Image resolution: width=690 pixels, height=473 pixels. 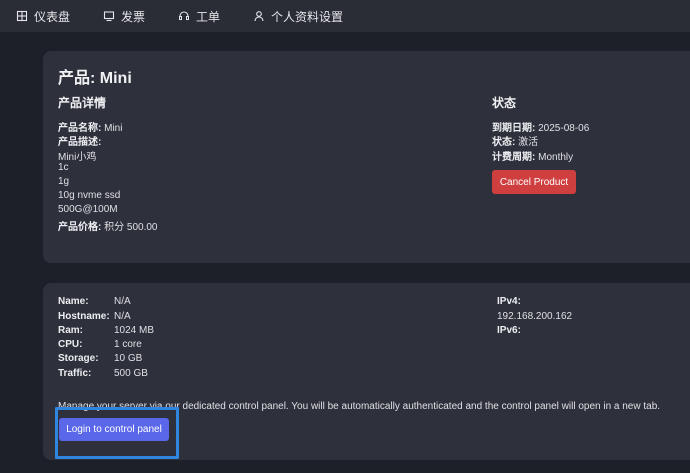 I want to click on ipv6-label: IPv6:, so click(x=509, y=330).